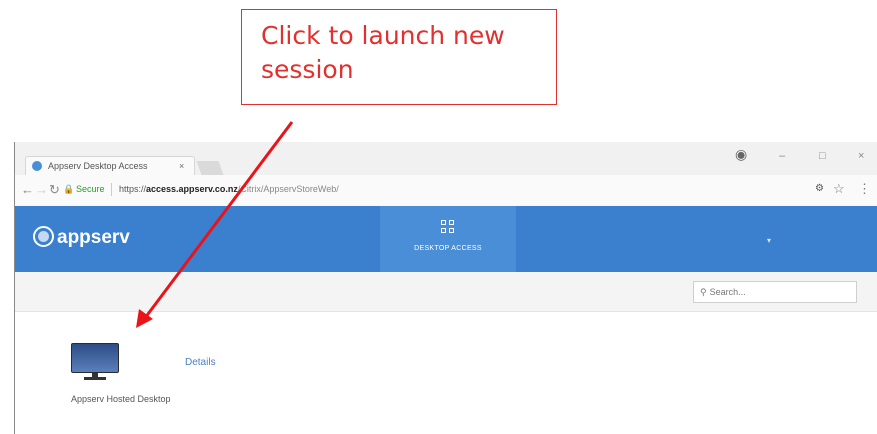 Image resolution: width=877 pixels, height=434 pixels. What do you see at coordinates (43, 236) in the screenshot?
I see `logo-icon` at bounding box center [43, 236].